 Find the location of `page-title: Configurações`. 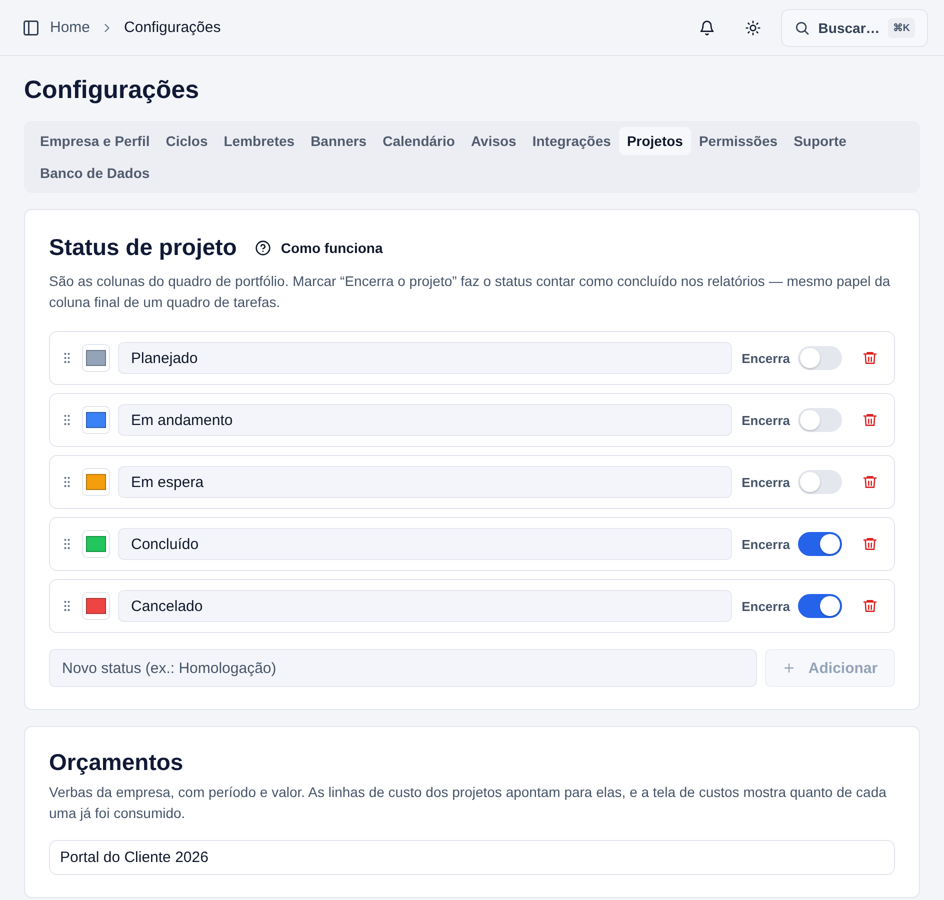

page-title: Configurações is located at coordinates (112, 90).